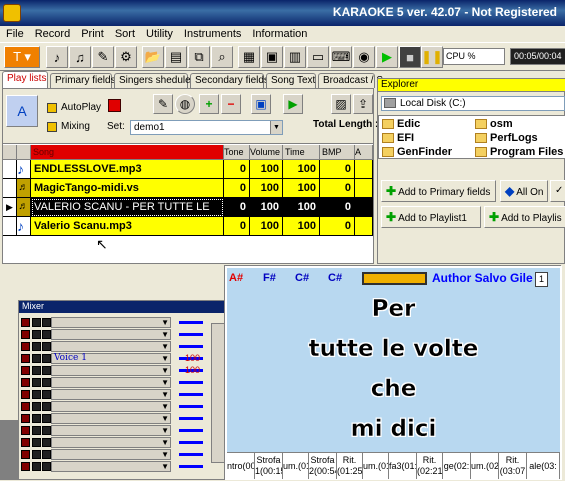 The height and width of the screenshot is (481, 565). What do you see at coordinates (126, 57) in the screenshot?
I see `settings-icon: ⚙` at bounding box center [126, 57].